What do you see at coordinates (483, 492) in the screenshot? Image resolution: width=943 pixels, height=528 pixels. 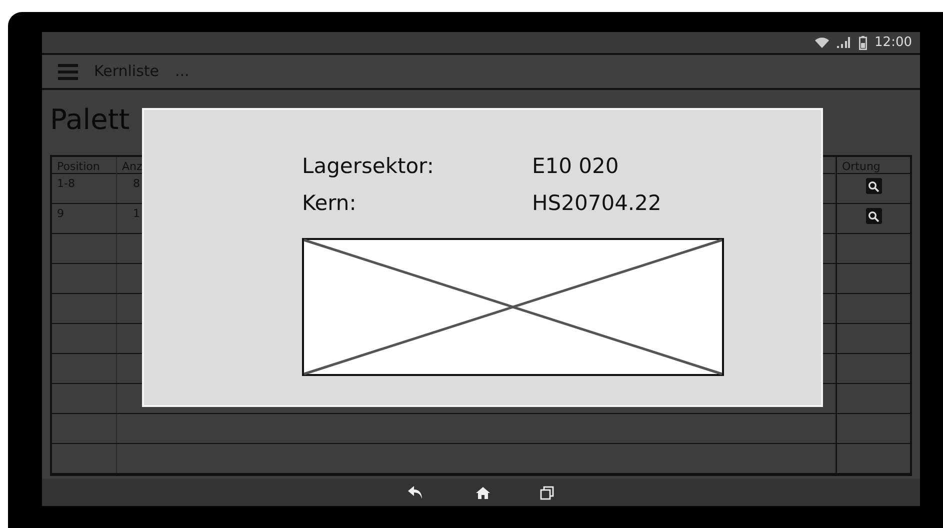 I see `home-icon` at bounding box center [483, 492].